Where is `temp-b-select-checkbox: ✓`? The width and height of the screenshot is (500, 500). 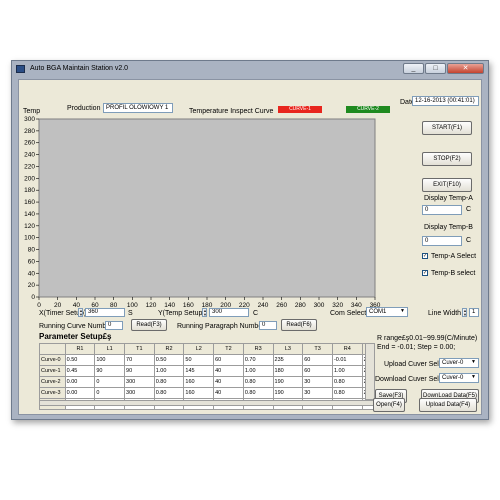
temp-b-select-checkbox: ✓ is located at coordinates (425, 273).